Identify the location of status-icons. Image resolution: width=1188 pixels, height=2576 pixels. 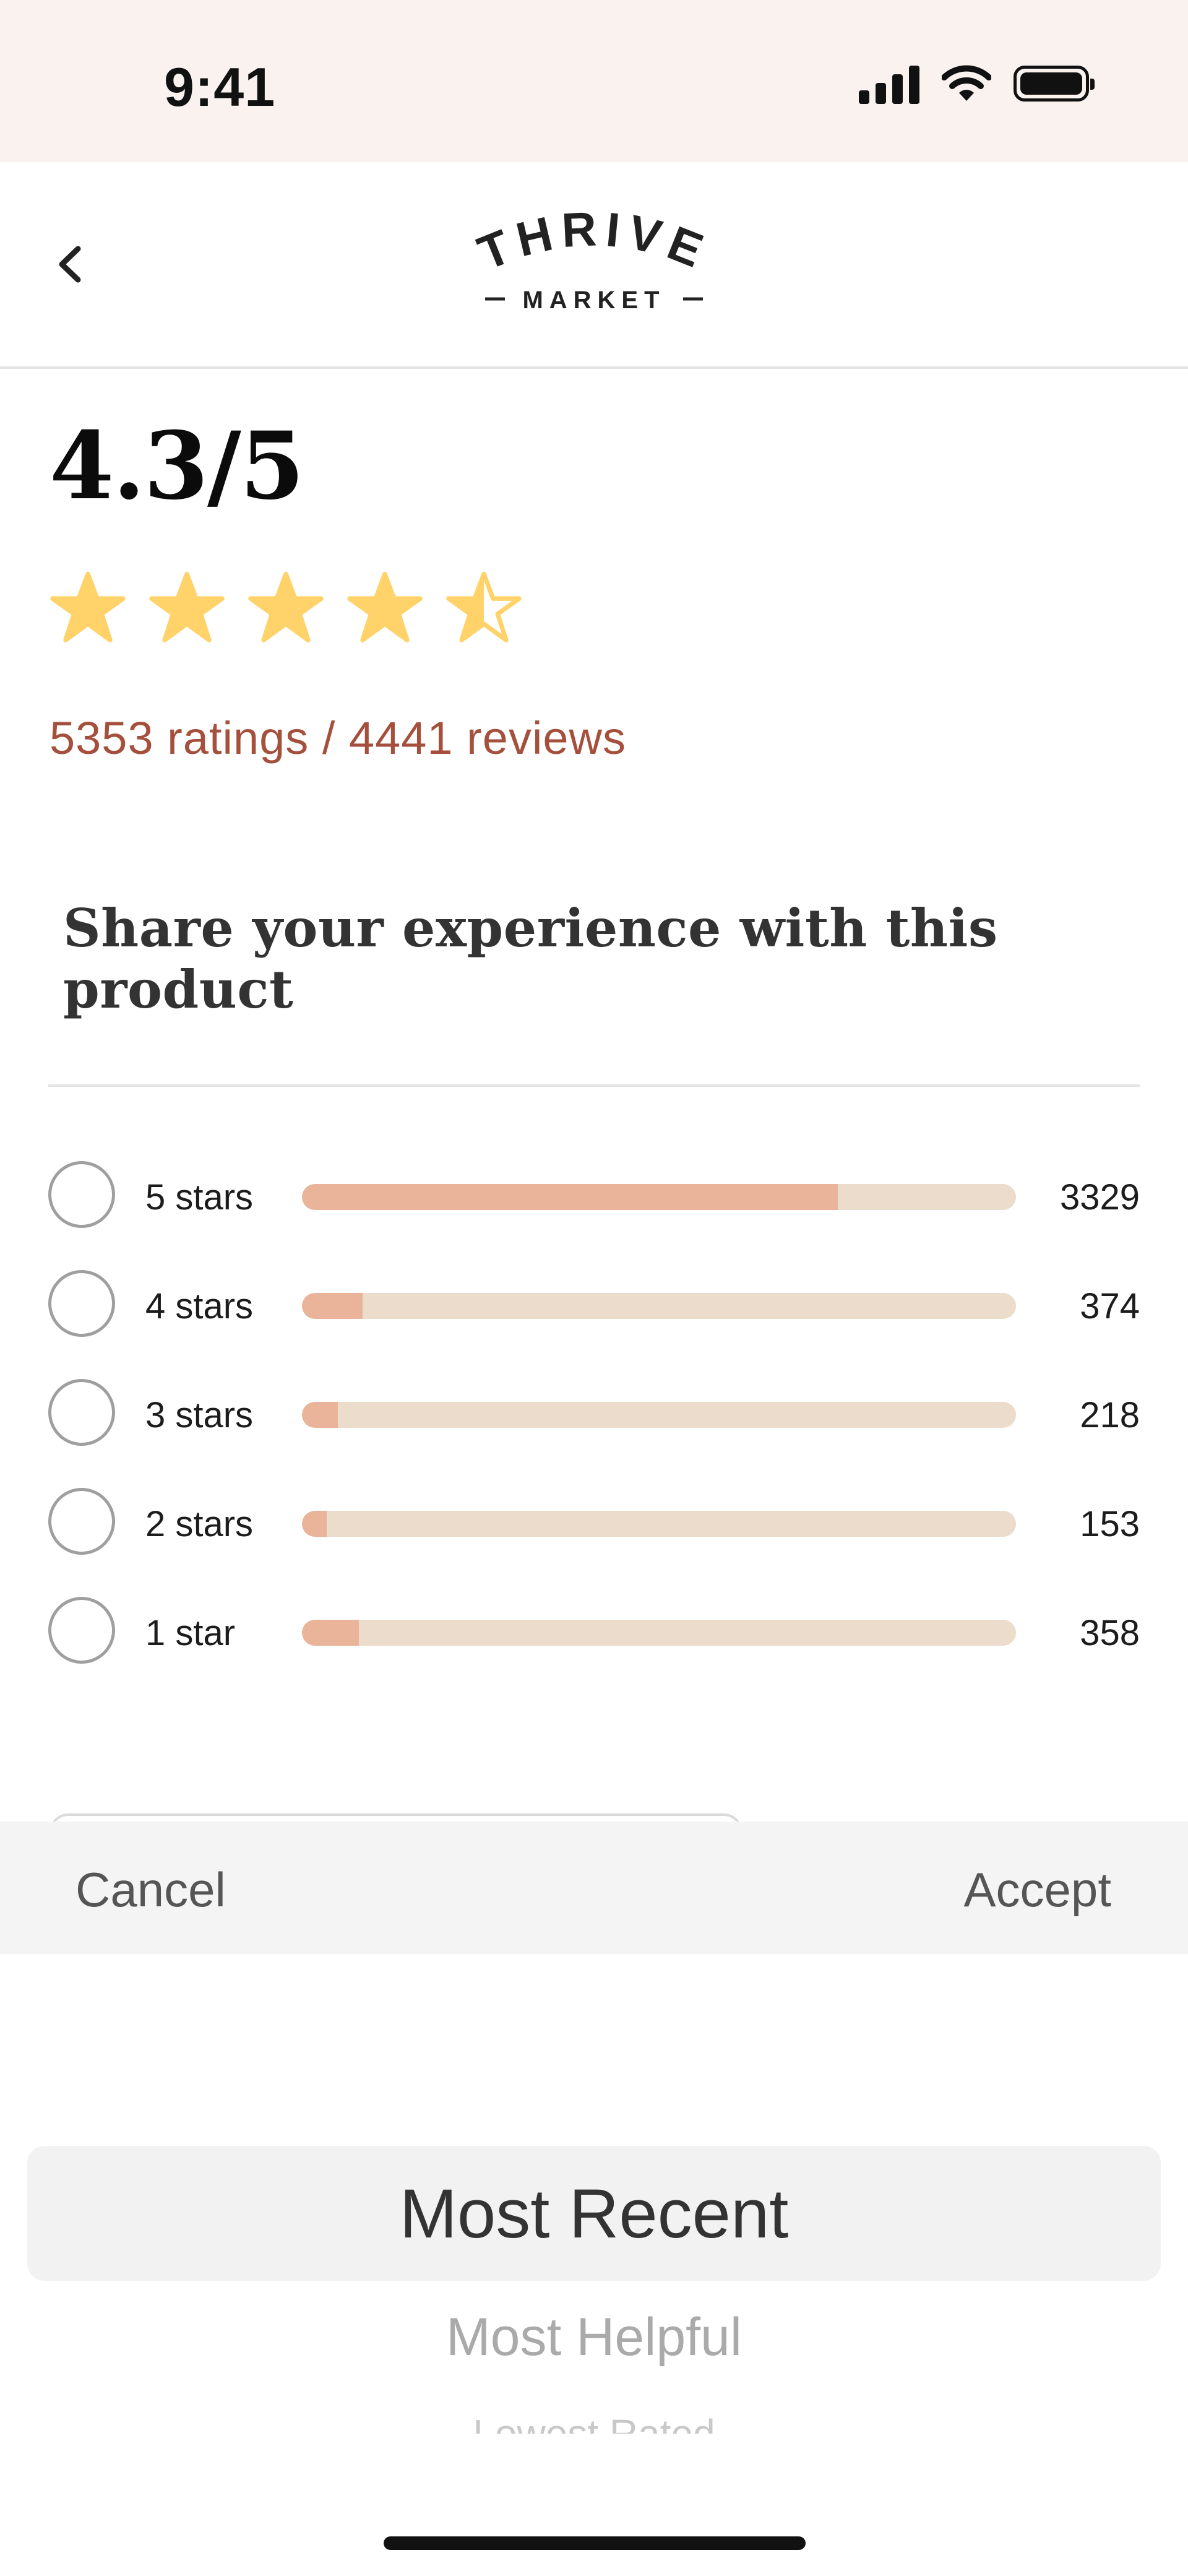
(977, 83).